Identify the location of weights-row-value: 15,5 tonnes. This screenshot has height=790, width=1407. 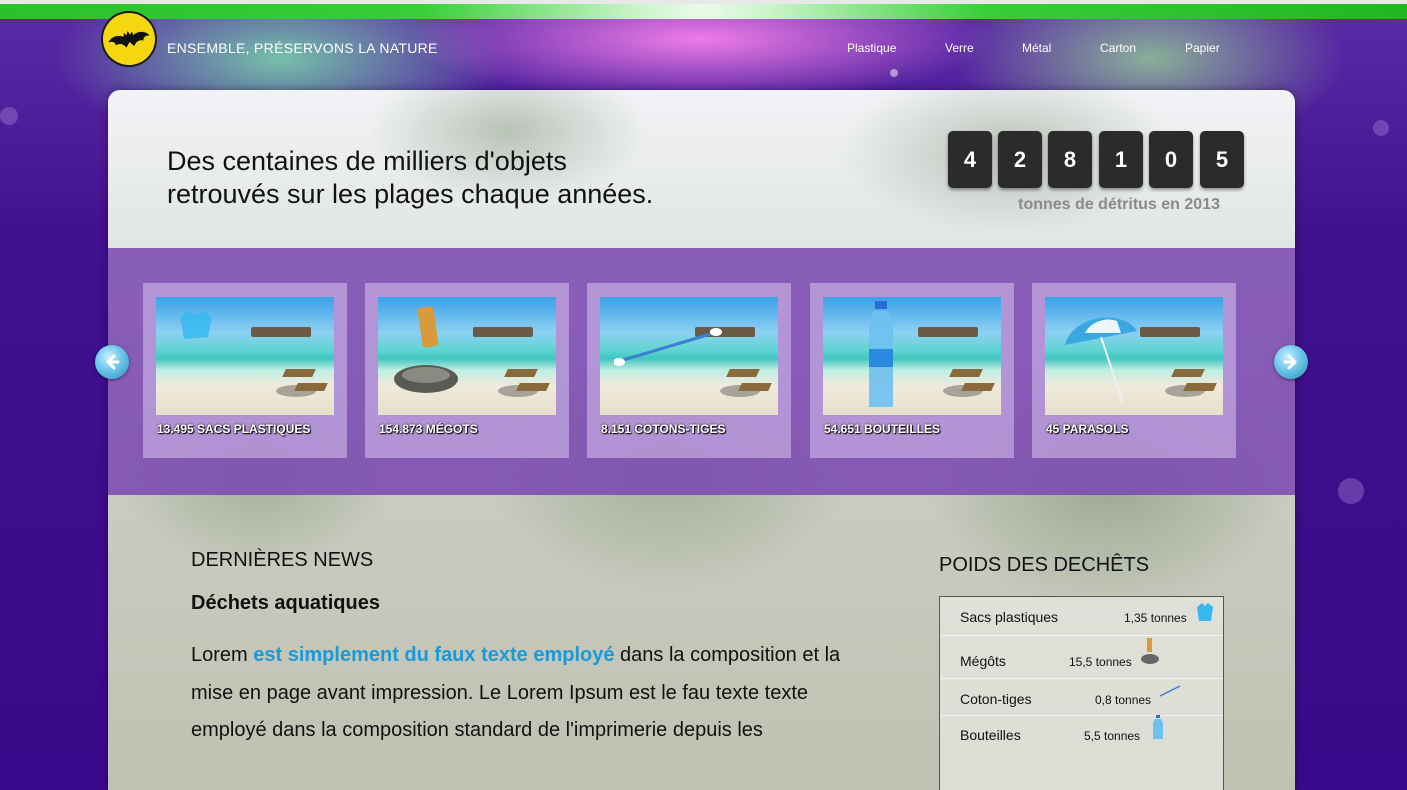
(1100, 662).